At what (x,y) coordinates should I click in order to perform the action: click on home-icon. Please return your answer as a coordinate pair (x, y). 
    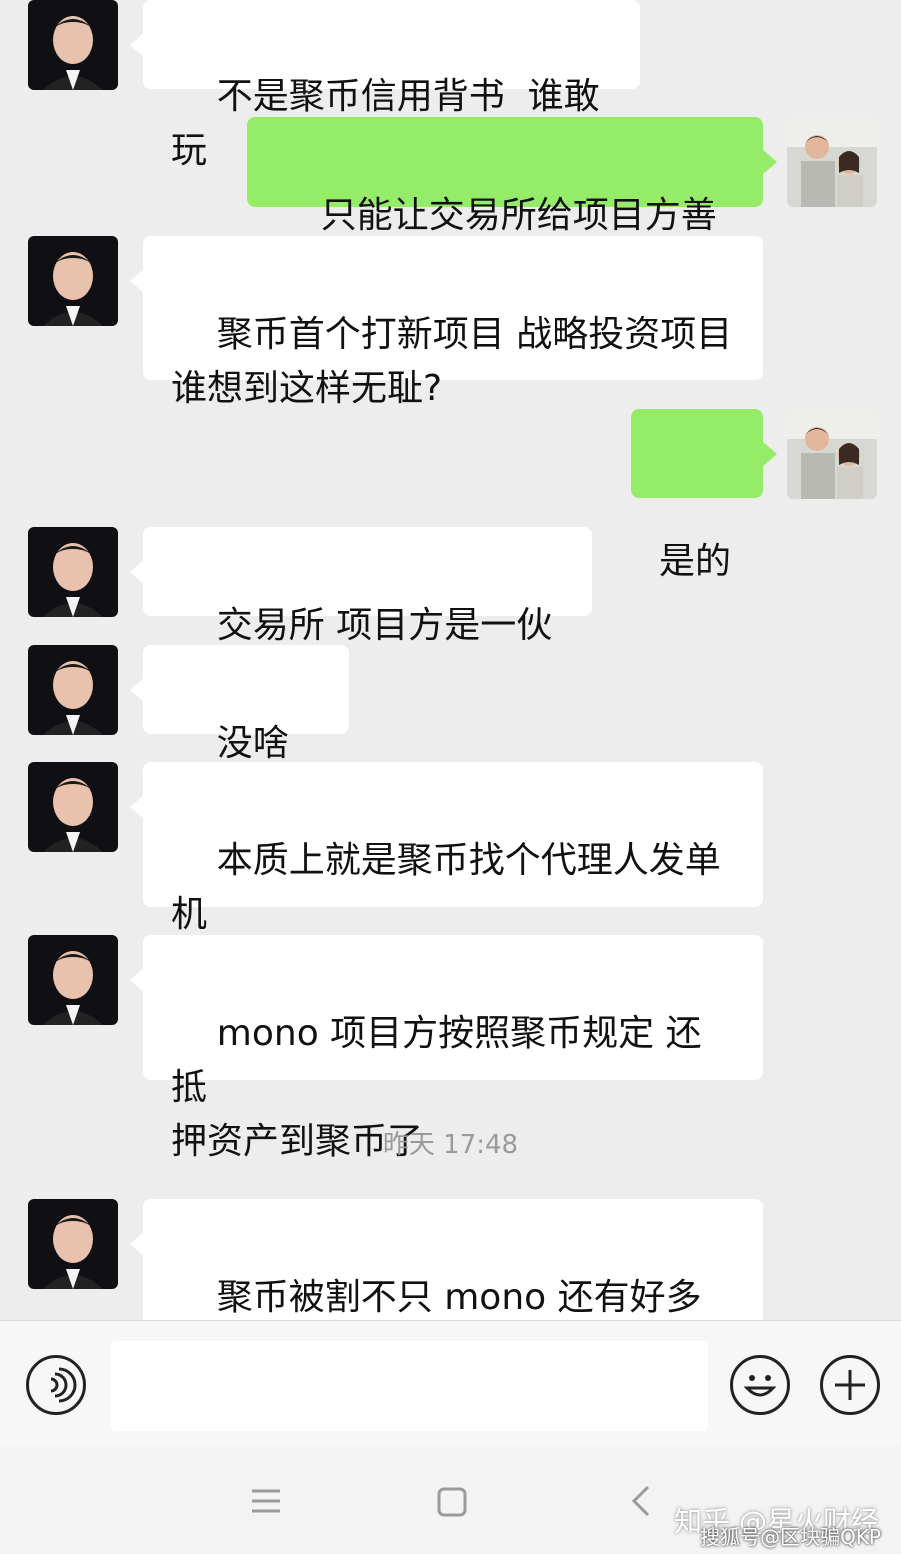
    Looking at the image, I should click on (452, 1504).